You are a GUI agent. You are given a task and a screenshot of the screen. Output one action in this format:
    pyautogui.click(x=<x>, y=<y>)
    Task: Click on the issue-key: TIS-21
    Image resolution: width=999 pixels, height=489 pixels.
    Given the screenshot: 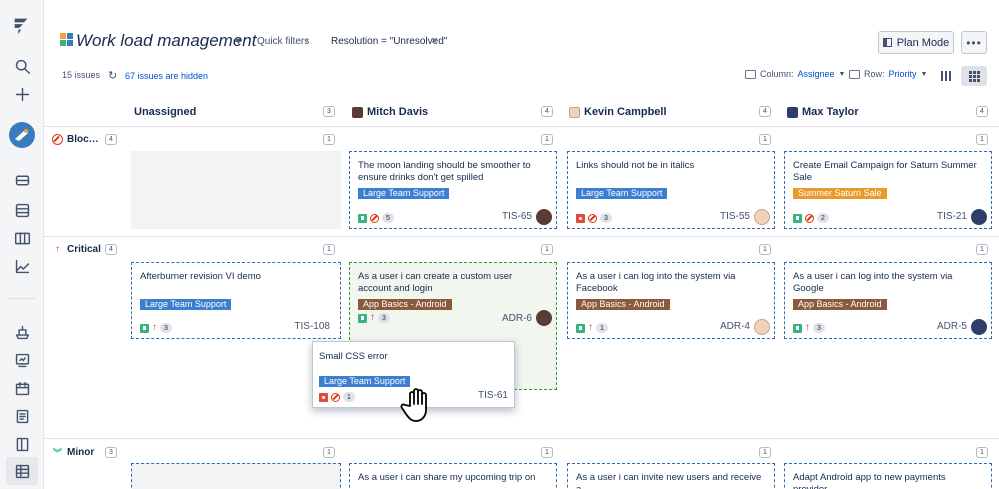 What is the action you would take?
    pyautogui.click(x=952, y=216)
    